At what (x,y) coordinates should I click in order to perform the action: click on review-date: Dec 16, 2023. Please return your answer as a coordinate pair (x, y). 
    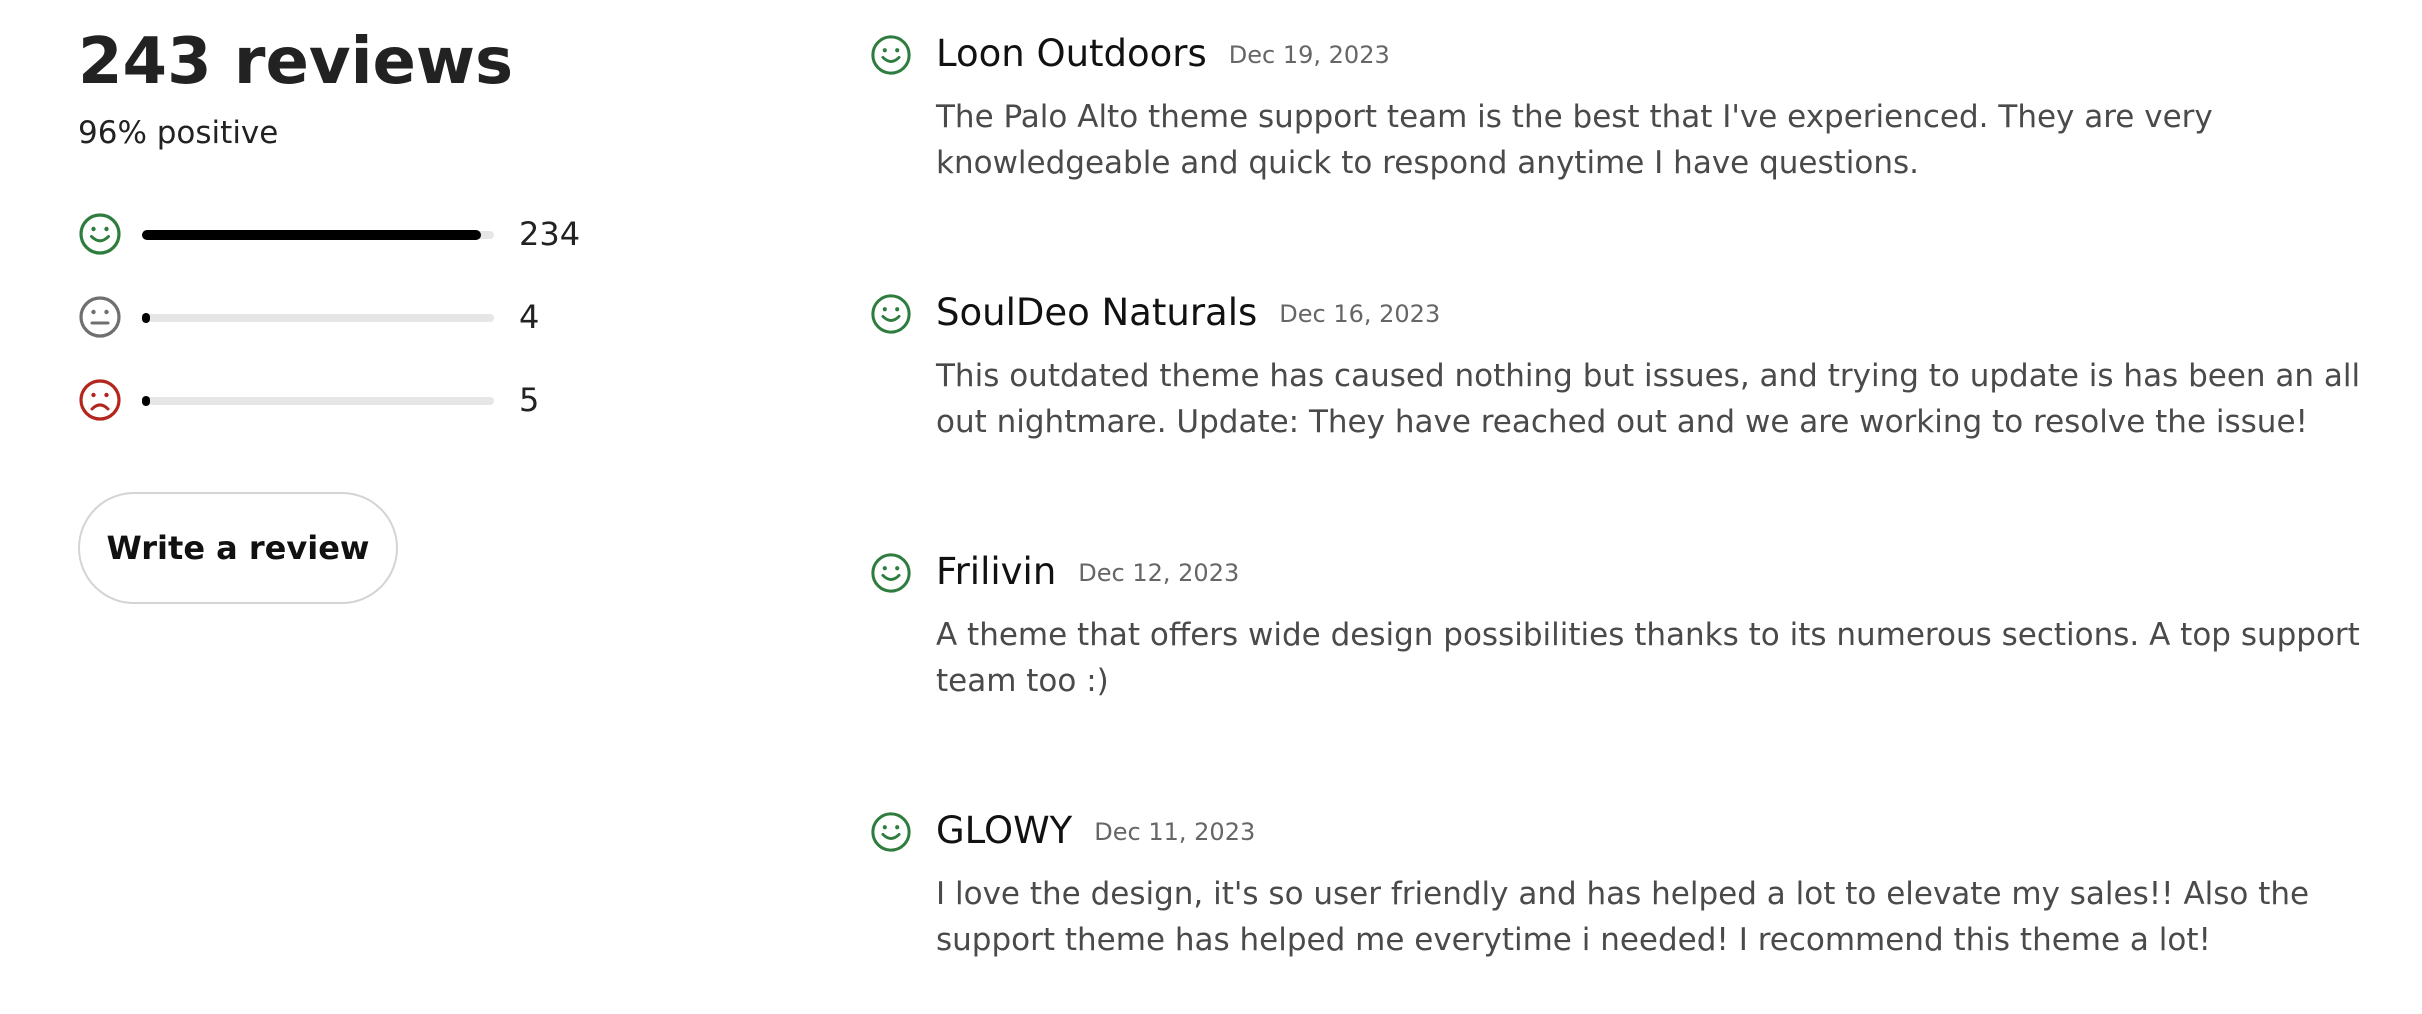
    Looking at the image, I should click on (1360, 314).